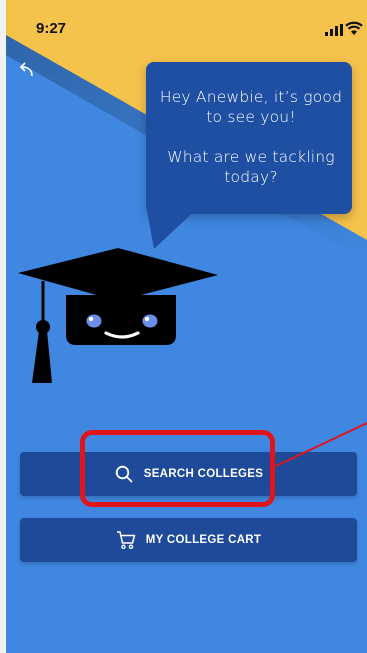 Image resolution: width=367 pixels, height=653 pixels. Describe the element at coordinates (27, 71) in the screenshot. I see `back-arrow-icon` at that location.